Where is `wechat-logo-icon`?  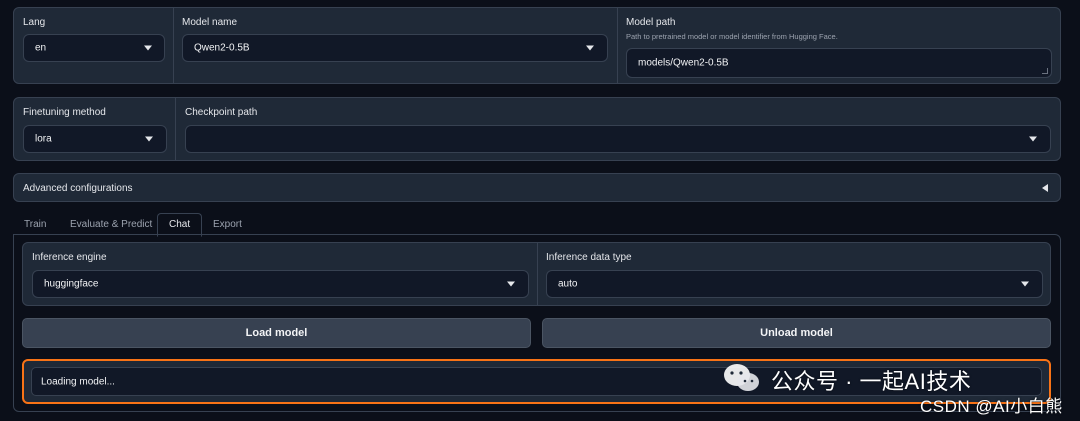
wechat-logo-icon is located at coordinates (741, 377).